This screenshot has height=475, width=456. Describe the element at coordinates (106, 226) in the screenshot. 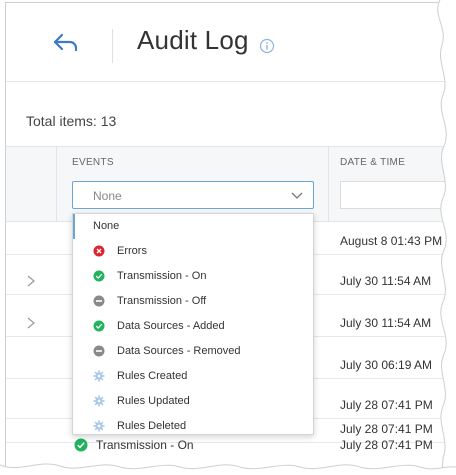

I see `option-label: None` at that location.